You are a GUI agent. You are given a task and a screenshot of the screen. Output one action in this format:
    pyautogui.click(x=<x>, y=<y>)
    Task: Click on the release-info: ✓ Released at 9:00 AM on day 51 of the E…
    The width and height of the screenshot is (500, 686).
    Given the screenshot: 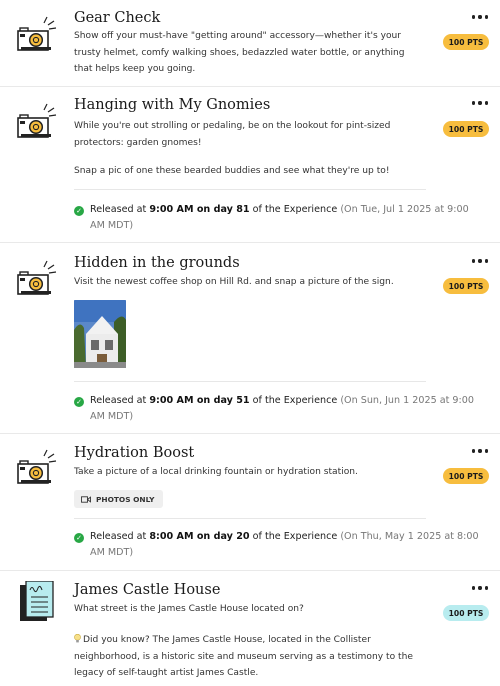 What is the action you would take?
    pyautogui.click(x=279, y=409)
    